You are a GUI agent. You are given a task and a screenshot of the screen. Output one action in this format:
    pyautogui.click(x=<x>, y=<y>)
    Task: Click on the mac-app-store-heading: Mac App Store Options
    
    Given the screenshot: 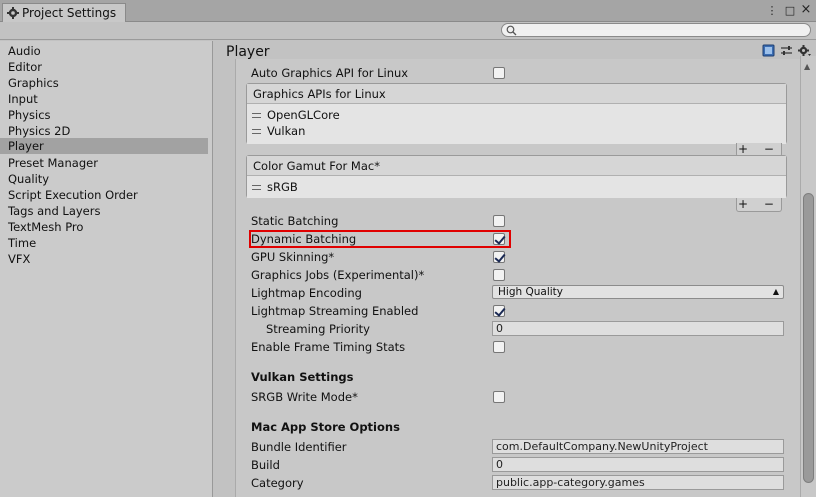 What is the action you would take?
    pyautogui.click(x=325, y=427)
    